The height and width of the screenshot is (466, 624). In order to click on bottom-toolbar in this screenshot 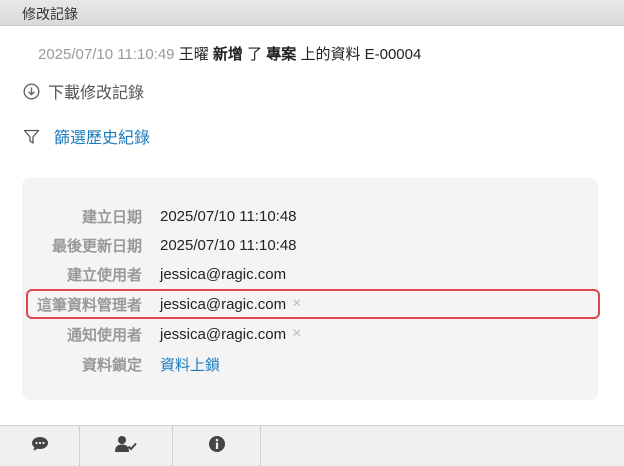, I will do `click(312, 445)`.